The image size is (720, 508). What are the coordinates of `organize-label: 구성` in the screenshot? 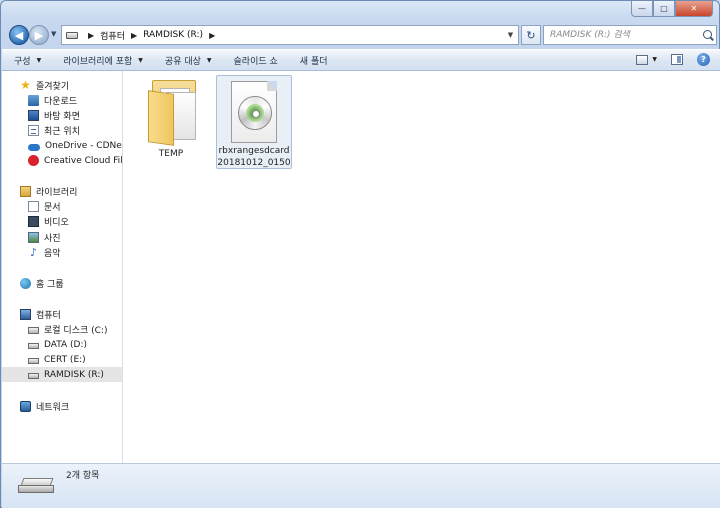 It's located at (22, 61).